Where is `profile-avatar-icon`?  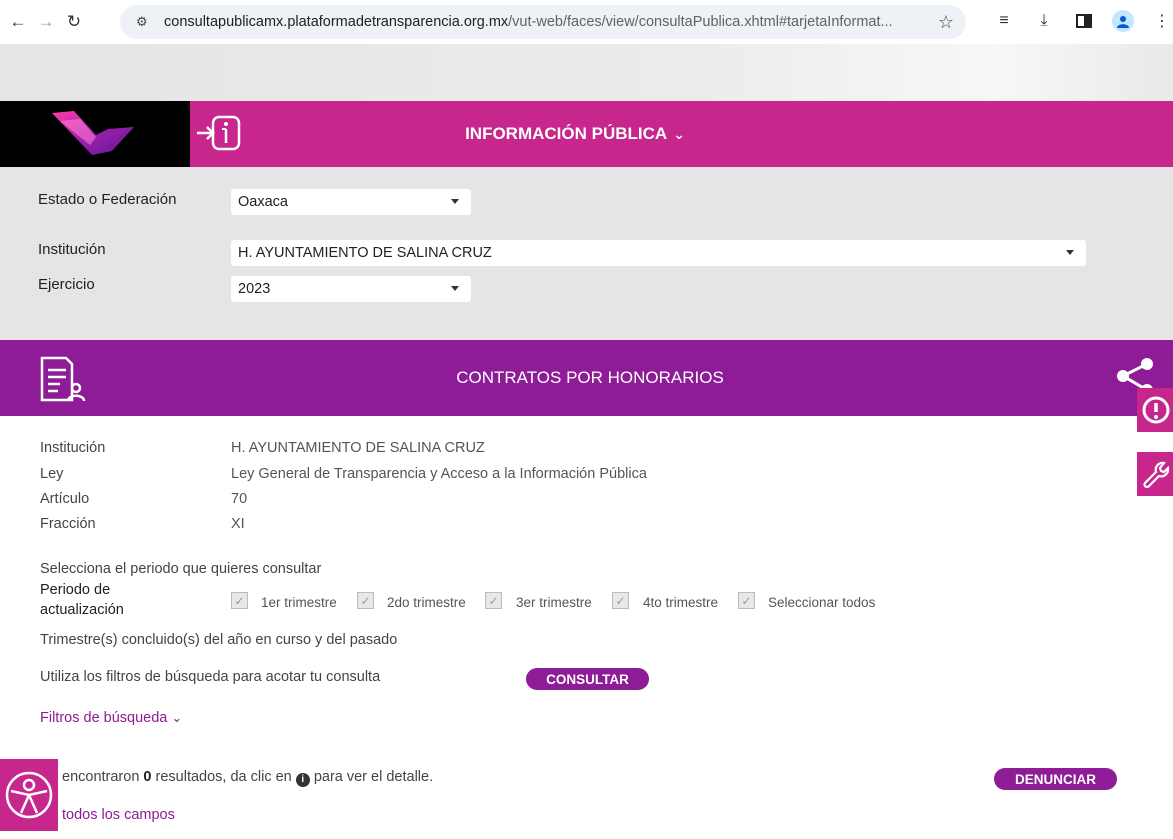
profile-avatar-icon is located at coordinates (1123, 21).